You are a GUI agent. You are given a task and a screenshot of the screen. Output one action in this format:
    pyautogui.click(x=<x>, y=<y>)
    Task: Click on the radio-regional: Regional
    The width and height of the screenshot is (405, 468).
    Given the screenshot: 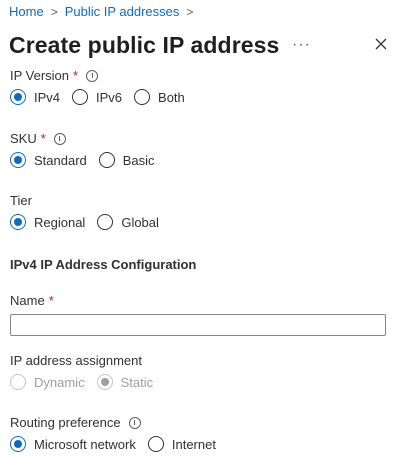 What is the action you would take?
    pyautogui.click(x=47, y=222)
    